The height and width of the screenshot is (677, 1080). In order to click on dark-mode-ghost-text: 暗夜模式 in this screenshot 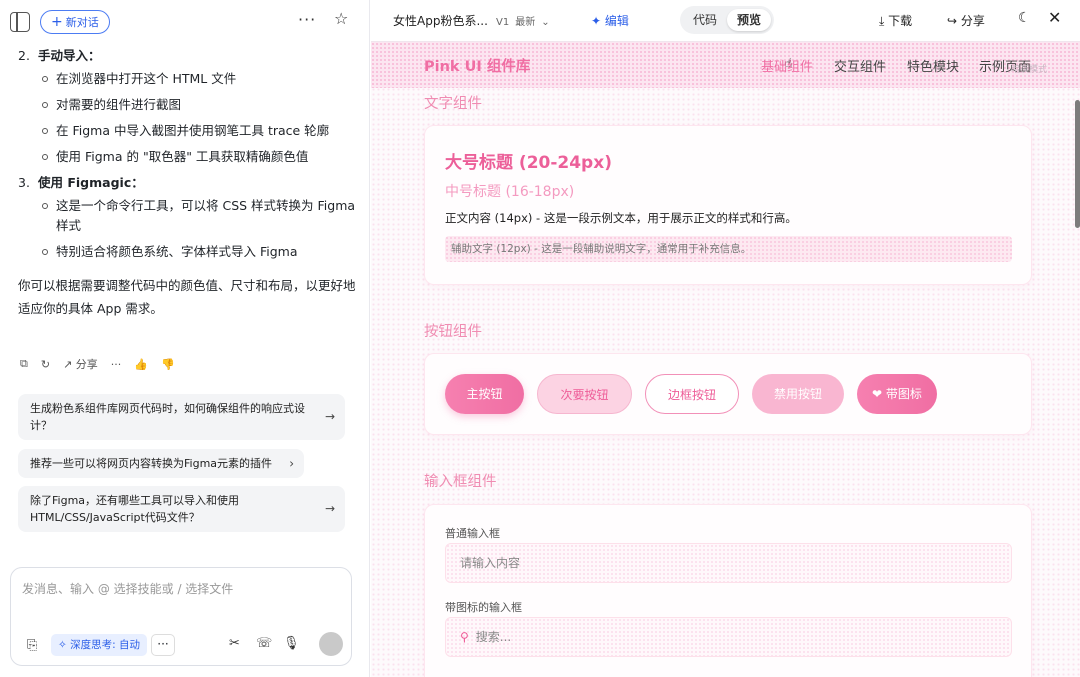, I will do `click(1029, 70)`.